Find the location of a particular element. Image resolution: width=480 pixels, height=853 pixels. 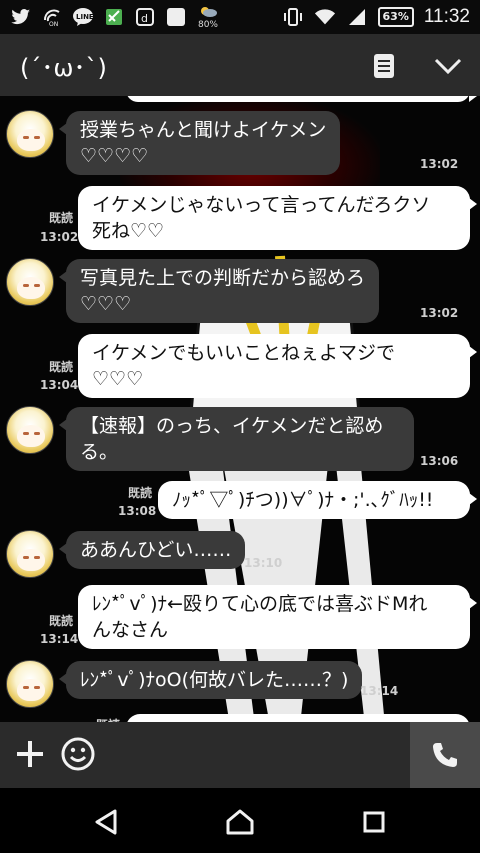

notes-button is located at coordinates (384, 66).